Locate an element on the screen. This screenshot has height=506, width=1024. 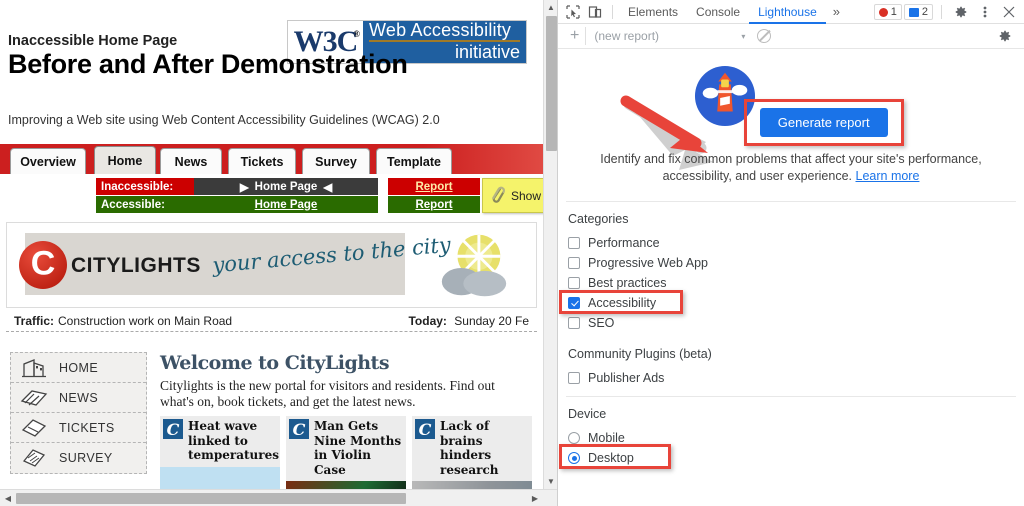
category-seo: SEO is located at coordinates (796, 323).